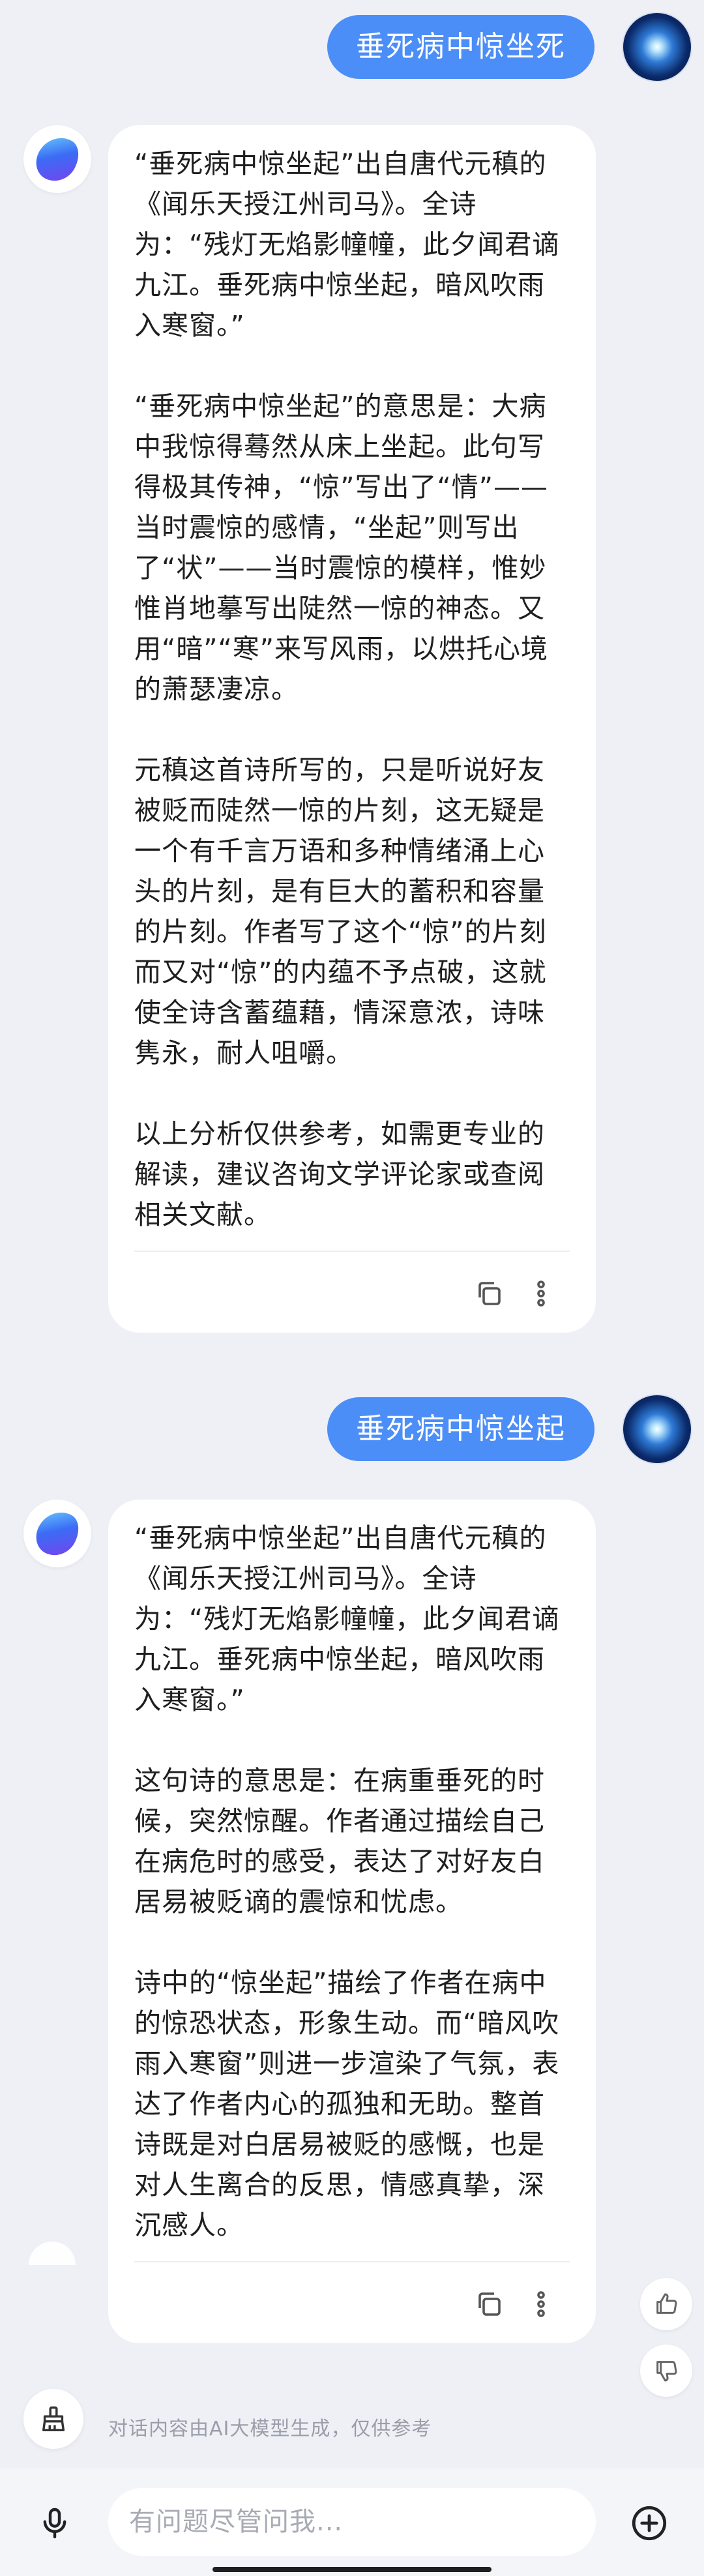 Image resolution: width=704 pixels, height=2576 pixels. I want to click on thumbs-up-icon, so click(667, 2303).